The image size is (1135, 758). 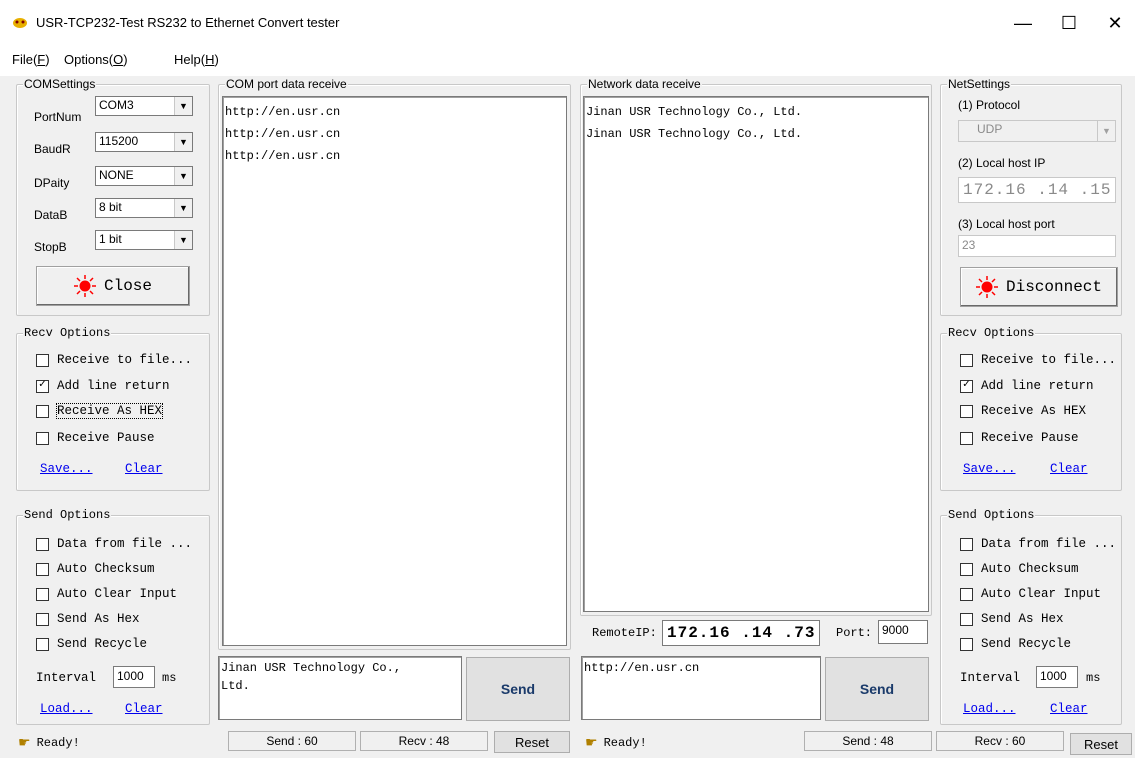 I want to click on com-auto-checksum-checkbox: Auto Checksum, so click(x=95, y=569).